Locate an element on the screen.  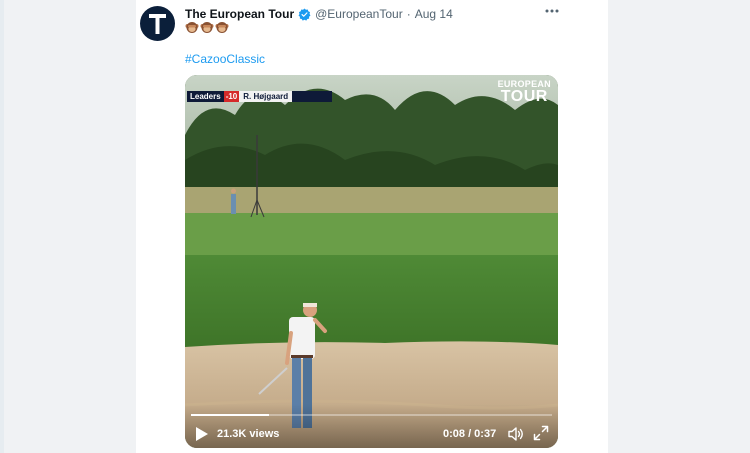
fullscreen-icon is located at coordinates (541, 433).